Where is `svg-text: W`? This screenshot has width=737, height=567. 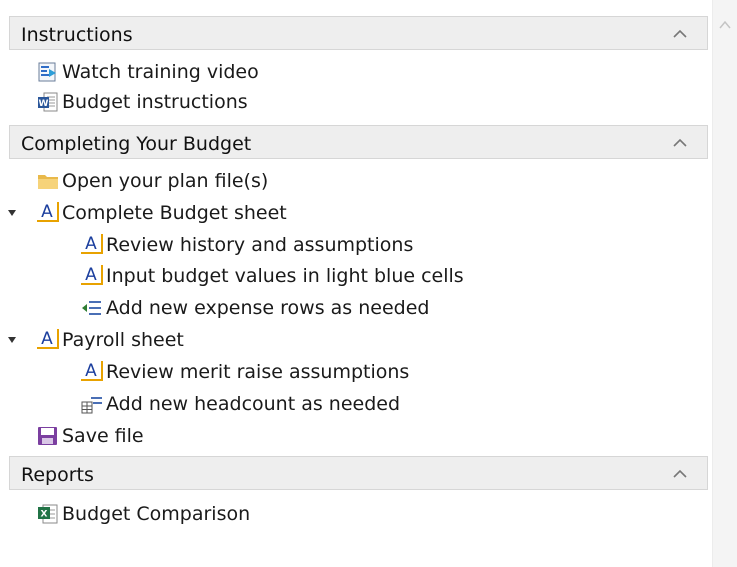
svg-text: W is located at coordinates (44, 104).